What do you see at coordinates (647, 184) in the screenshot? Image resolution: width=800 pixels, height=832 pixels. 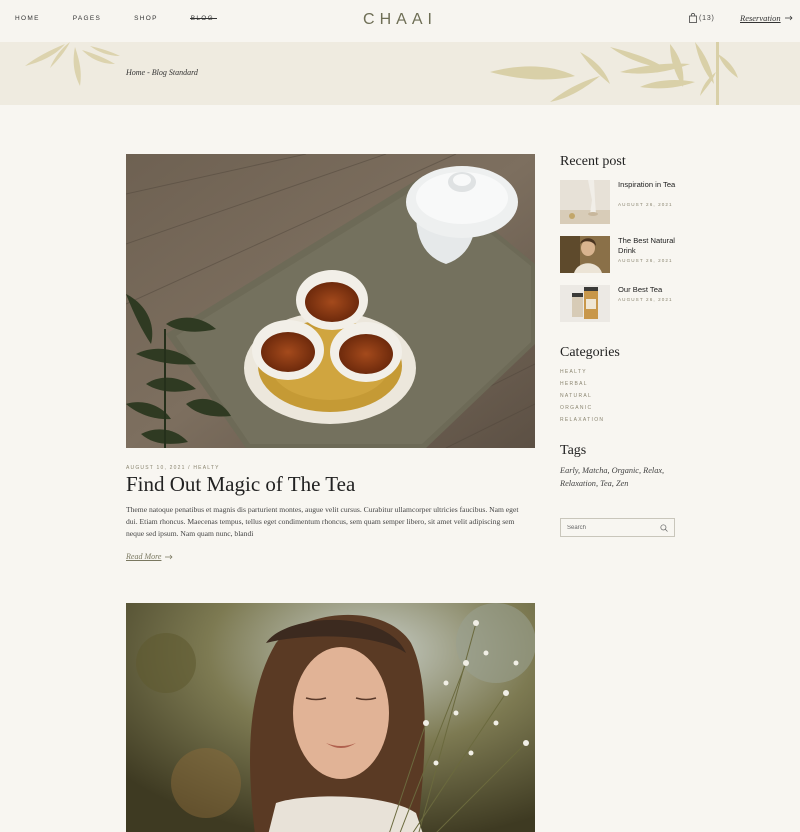 I see `recent-post-title: Inspiration in Tea` at bounding box center [647, 184].